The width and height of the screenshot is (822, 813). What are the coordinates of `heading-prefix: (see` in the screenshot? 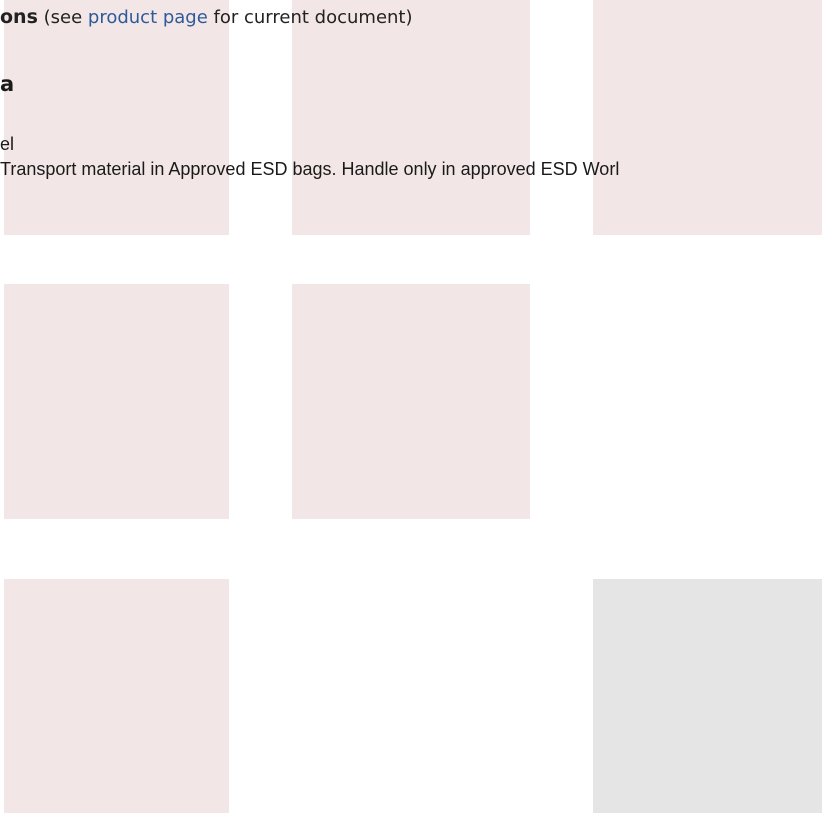 It's located at (62, 17).